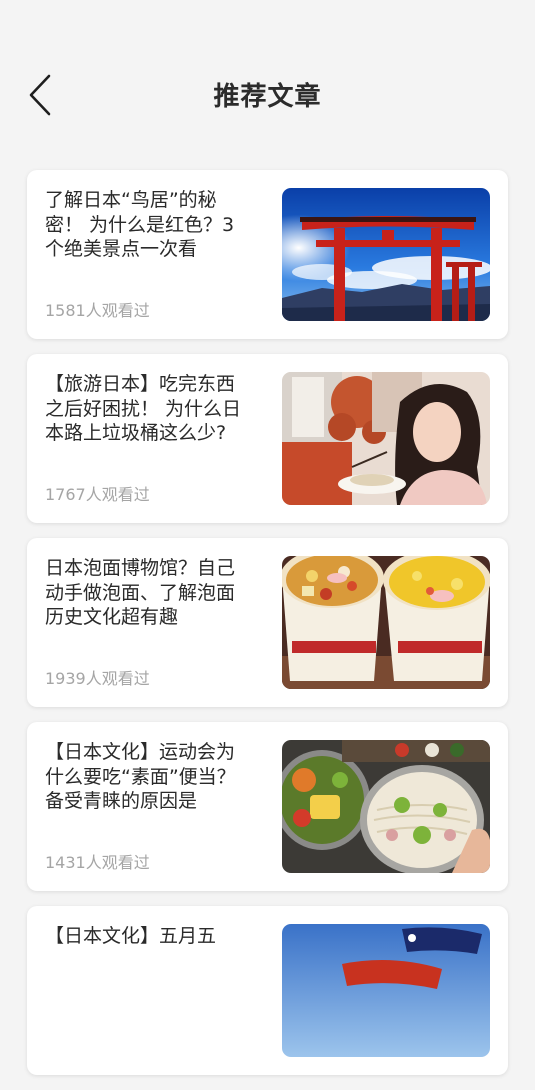 The width and height of the screenshot is (535, 1090). Describe the element at coordinates (140, 224) in the screenshot. I see `article-title: 了解日本“鸟居”的秘密！ 为什么是红色？3个绝美景点一次看` at that location.